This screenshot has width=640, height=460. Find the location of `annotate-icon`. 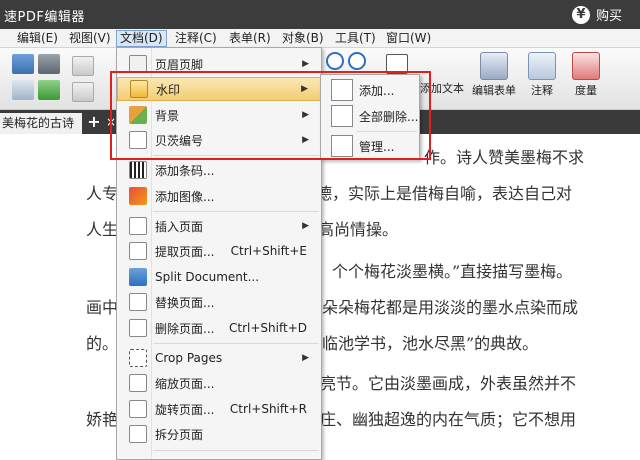

annotate-icon is located at coordinates (542, 66).